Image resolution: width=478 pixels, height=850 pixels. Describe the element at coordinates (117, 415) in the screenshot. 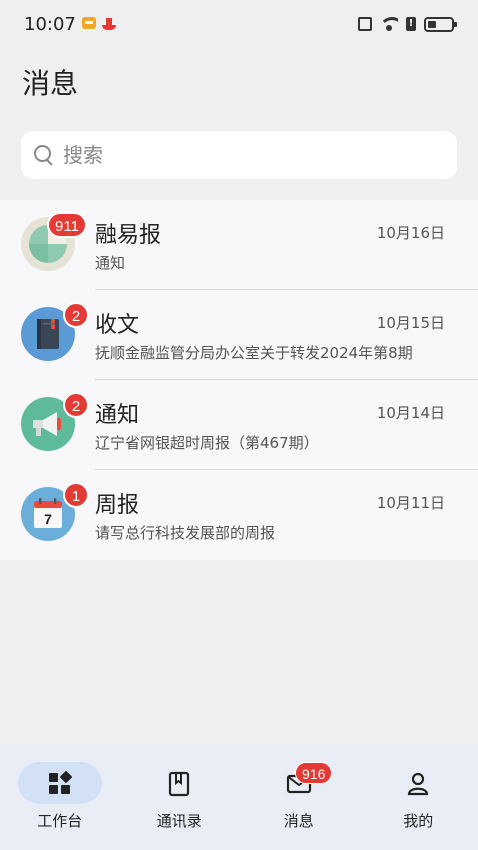

I see `message-title: 通知` at that location.